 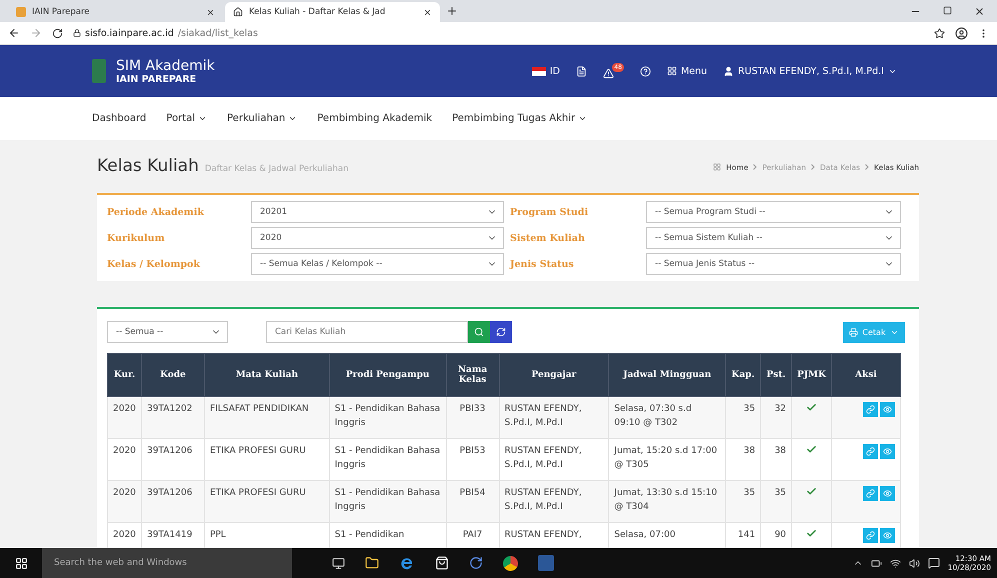 I want to click on wifi-icon, so click(x=895, y=563).